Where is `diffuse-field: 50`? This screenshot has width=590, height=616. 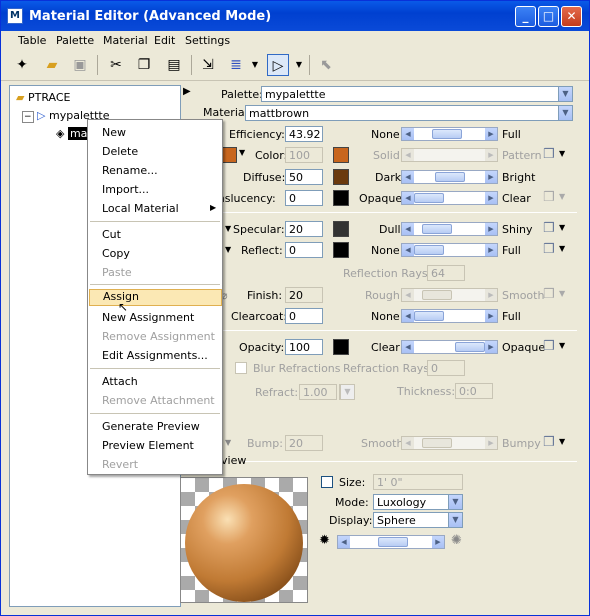 diffuse-field: 50 is located at coordinates (304, 177).